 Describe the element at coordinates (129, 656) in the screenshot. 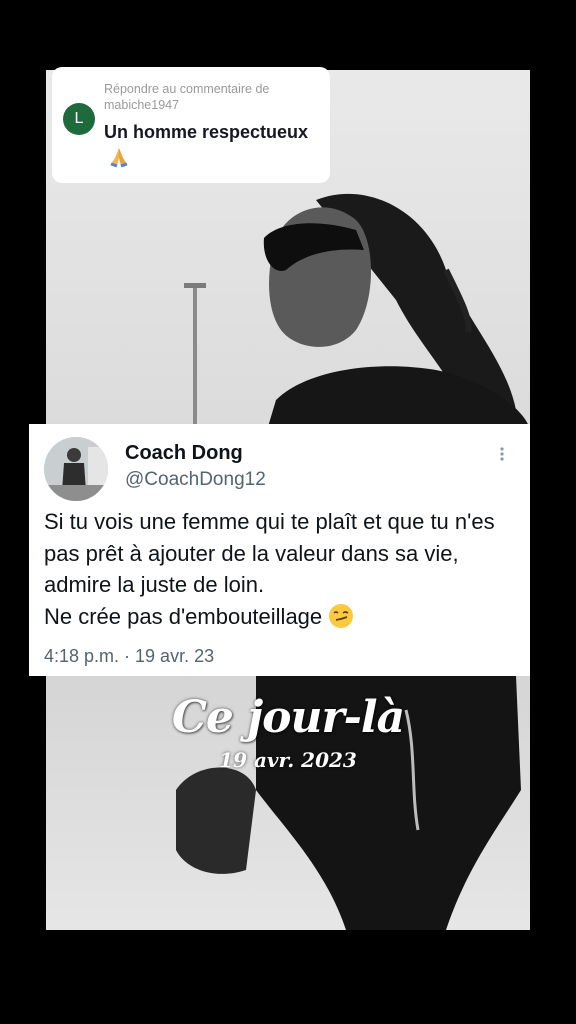

I see `tweet-timestamp: 4:18 p.m. · 19 avr. 23` at that location.